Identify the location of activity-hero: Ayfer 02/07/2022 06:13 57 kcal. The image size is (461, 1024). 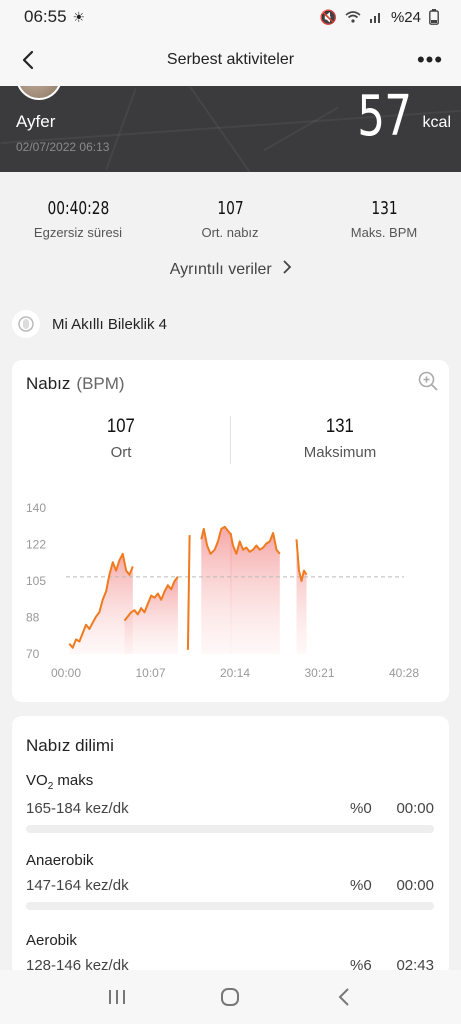
(230, 129).